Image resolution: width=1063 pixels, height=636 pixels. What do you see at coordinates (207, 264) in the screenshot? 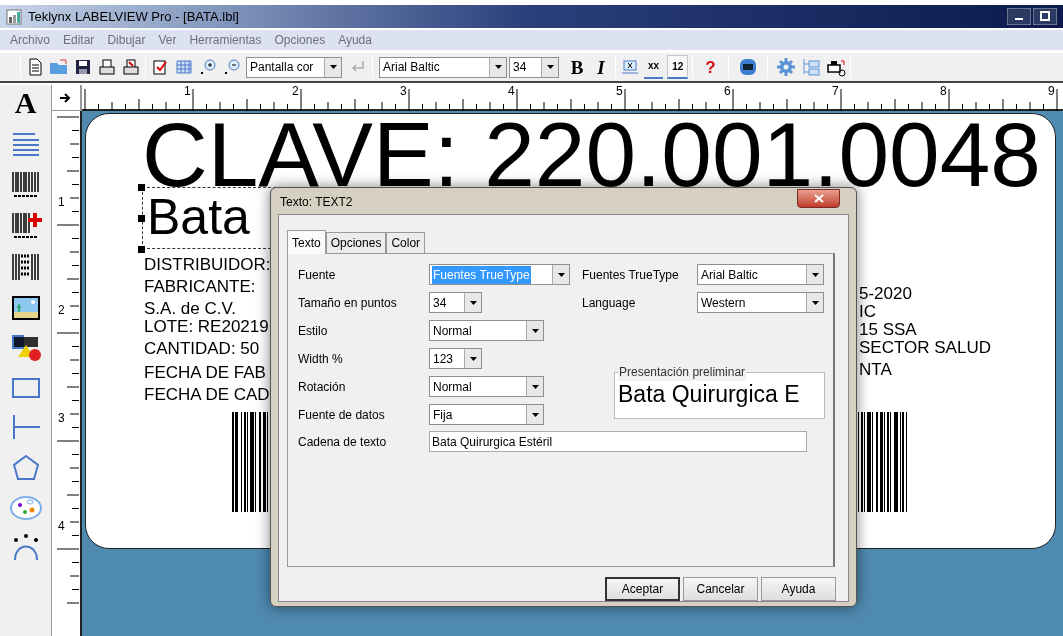
I see `label-text: DISTRIBUIDOR:` at bounding box center [207, 264].